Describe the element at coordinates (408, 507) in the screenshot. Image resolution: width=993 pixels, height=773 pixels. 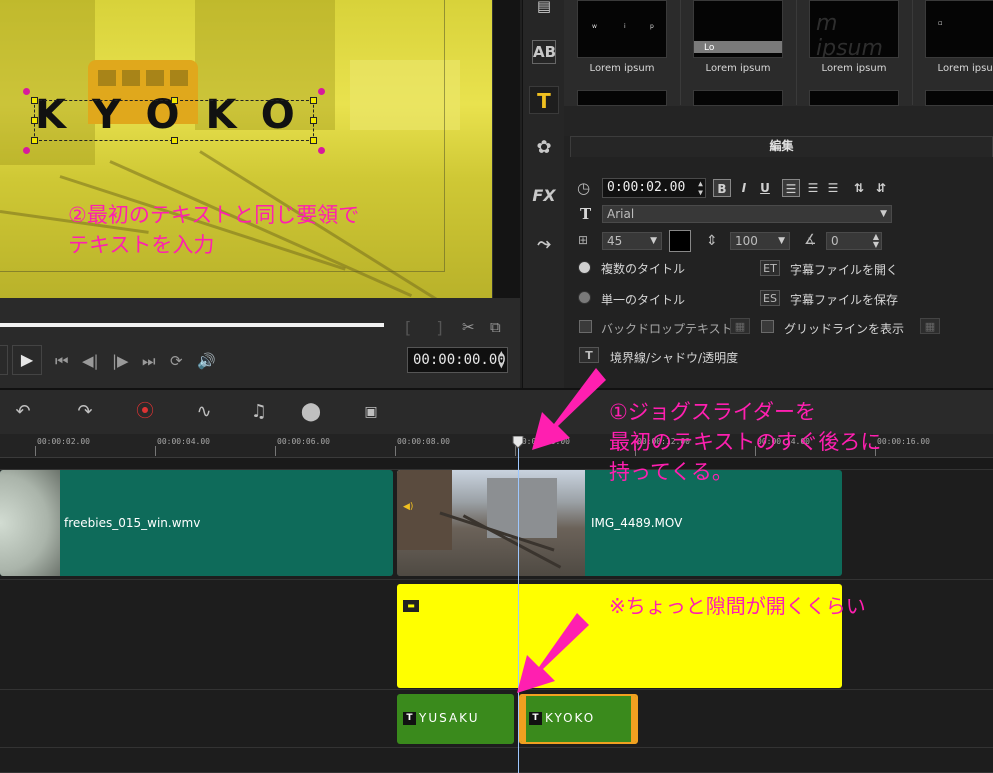
I see `audio-icon: ◀)` at that location.